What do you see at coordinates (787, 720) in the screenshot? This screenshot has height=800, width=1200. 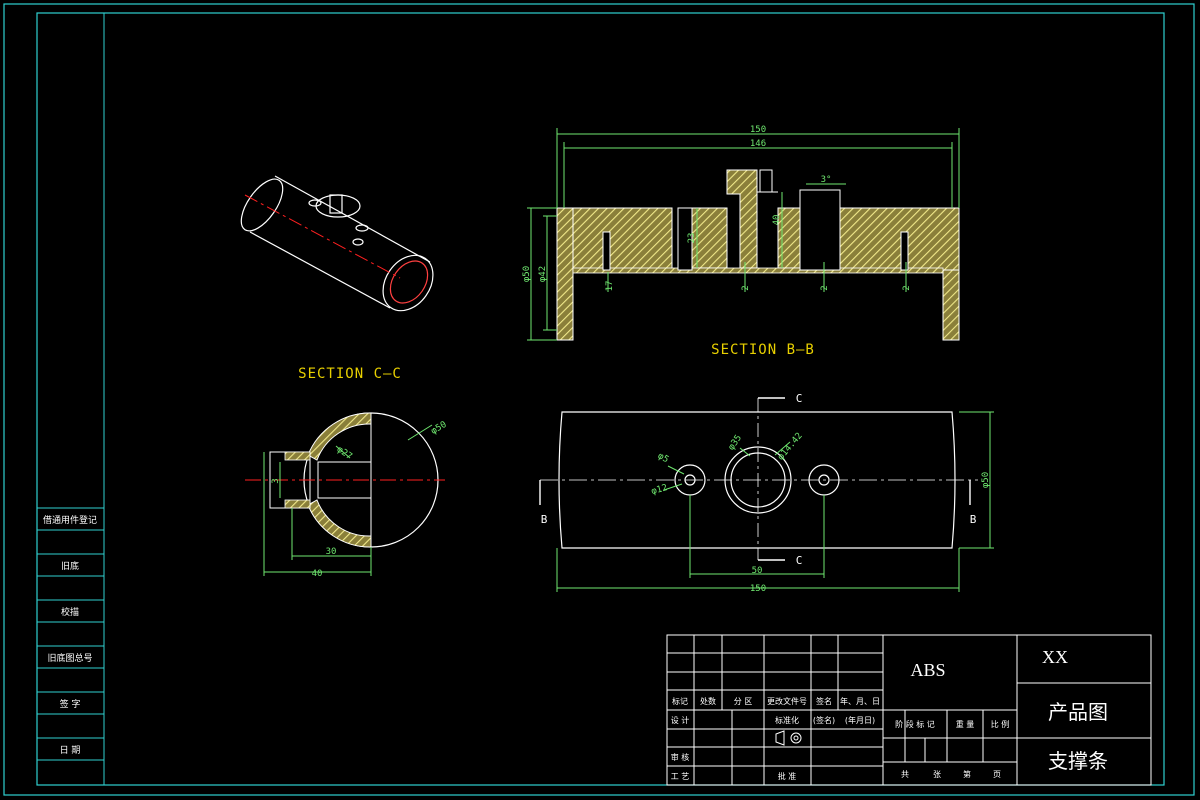 I see `tb-standardize: 标准化` at bounding box center [787, 720].